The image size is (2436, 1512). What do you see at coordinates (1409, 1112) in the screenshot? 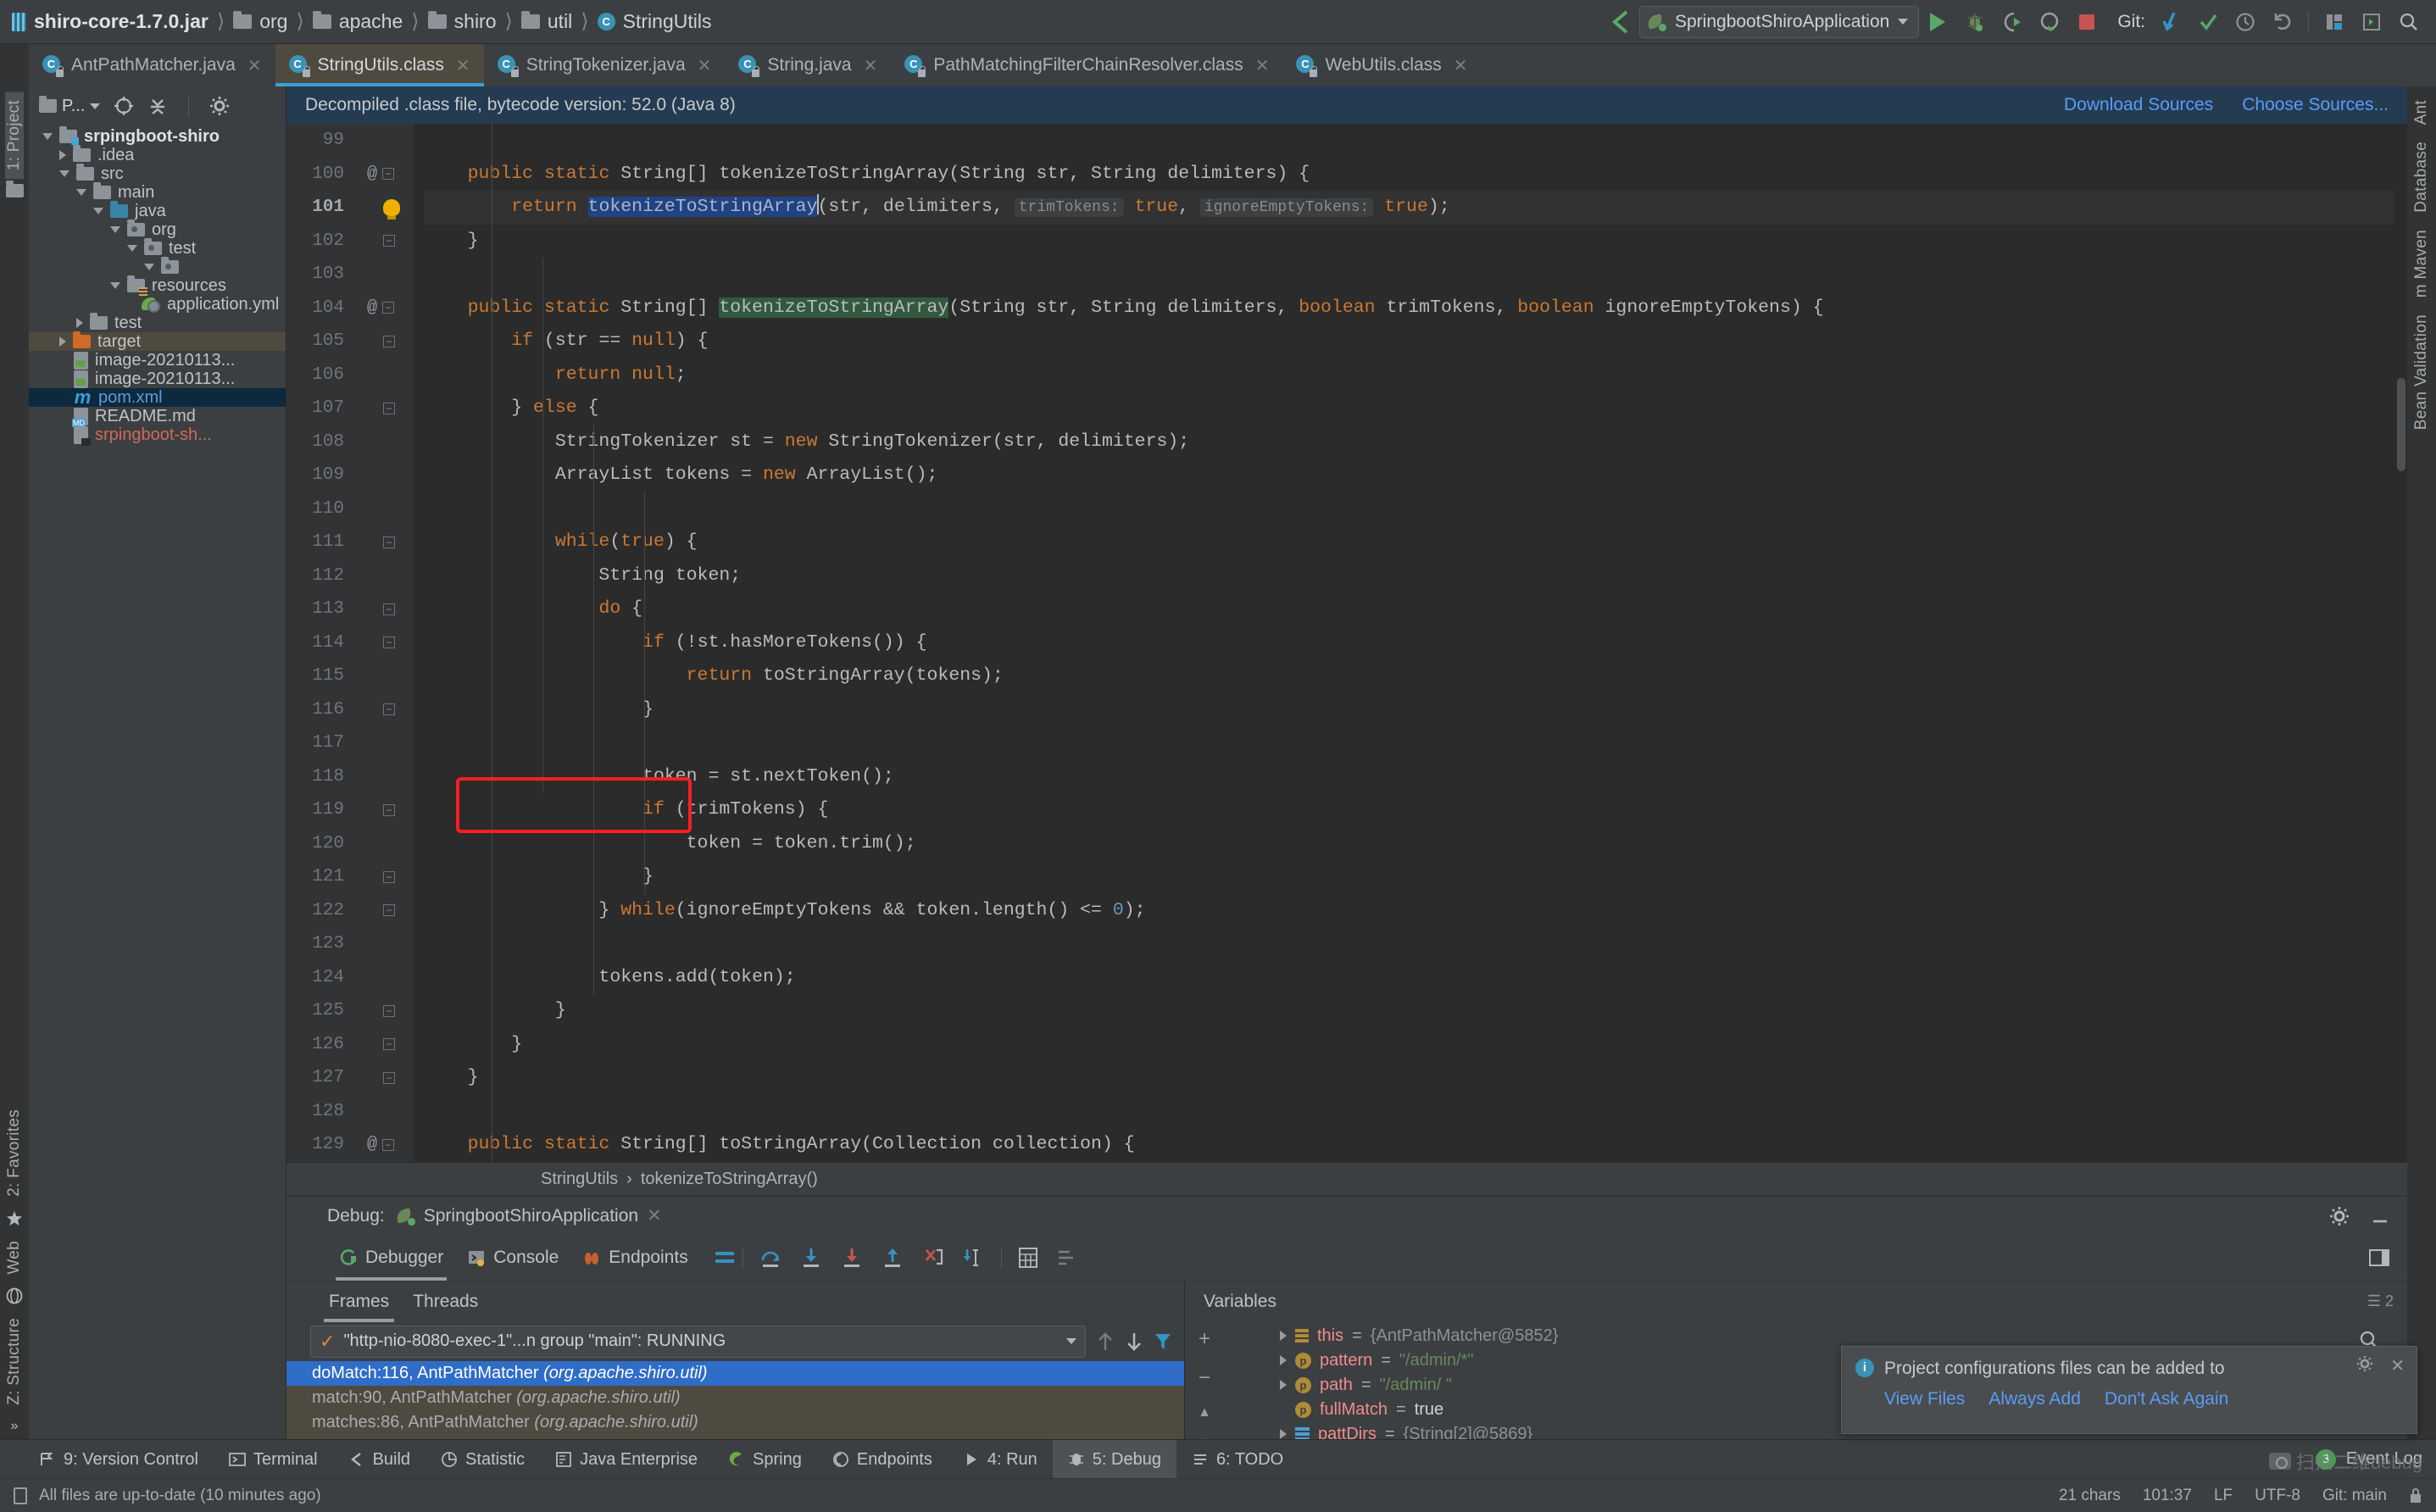
I see `code-line` at bounding box center [1409, 1112].